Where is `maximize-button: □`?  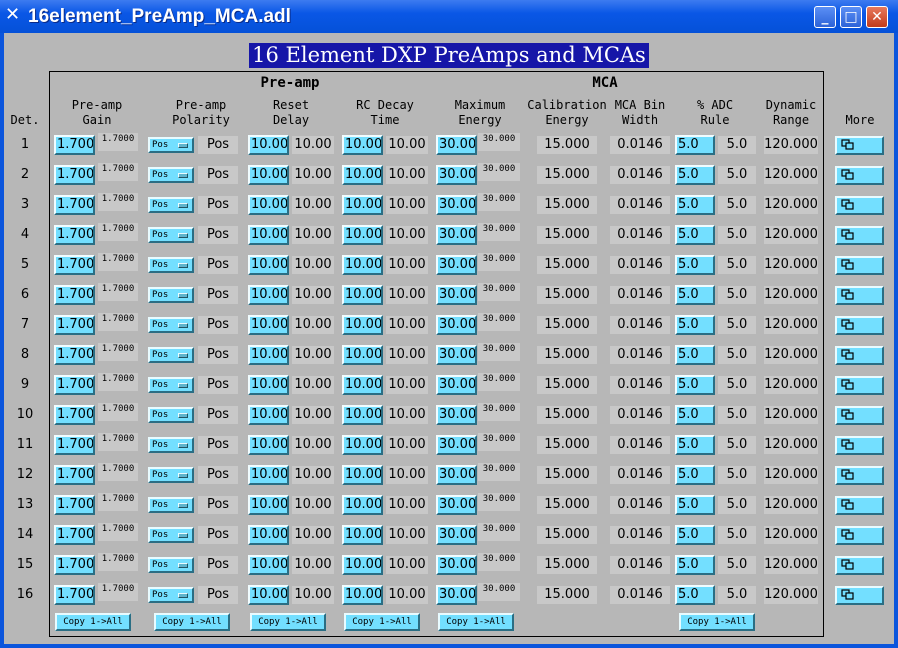
maximize-button: □ is located at coordinates (851, 17).